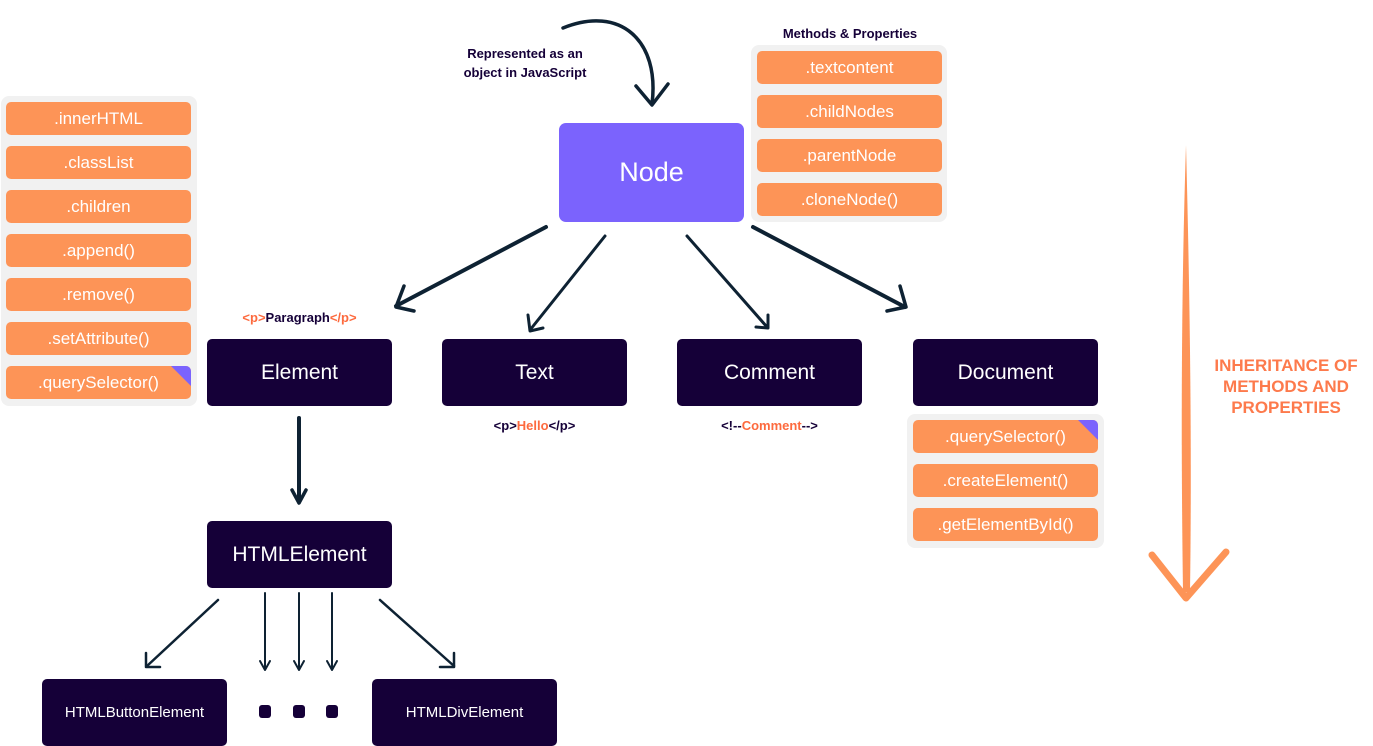  I want to click on arrow-to-button-element, so click(182, 633).